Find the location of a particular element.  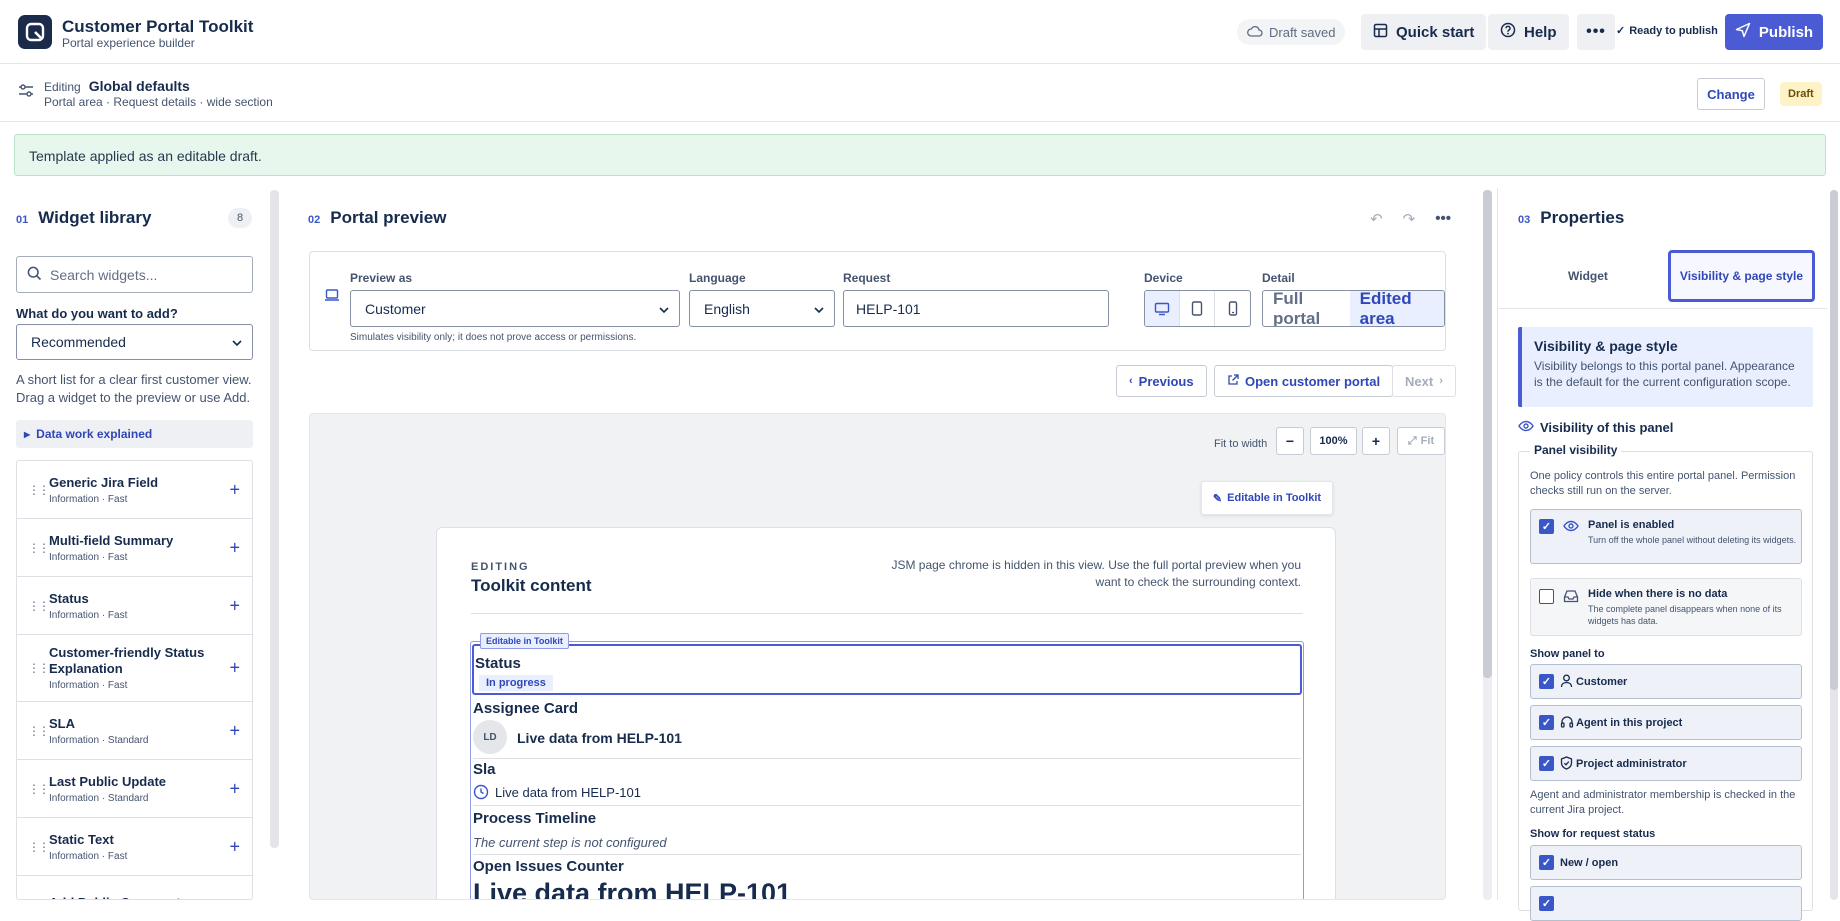

phone-icon is located at coordinates (1232, 308).